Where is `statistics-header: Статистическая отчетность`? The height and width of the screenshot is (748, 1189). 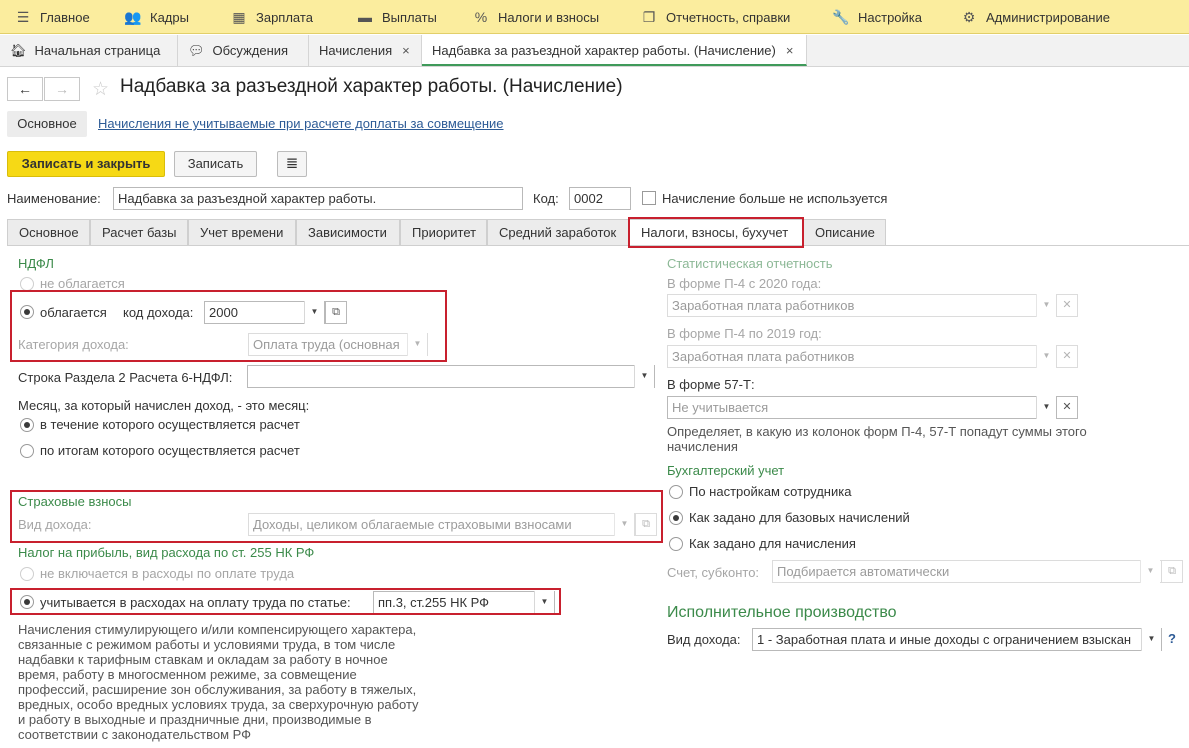 statistics-header: Статистическая отчетность is located at coordinates (750, 263).